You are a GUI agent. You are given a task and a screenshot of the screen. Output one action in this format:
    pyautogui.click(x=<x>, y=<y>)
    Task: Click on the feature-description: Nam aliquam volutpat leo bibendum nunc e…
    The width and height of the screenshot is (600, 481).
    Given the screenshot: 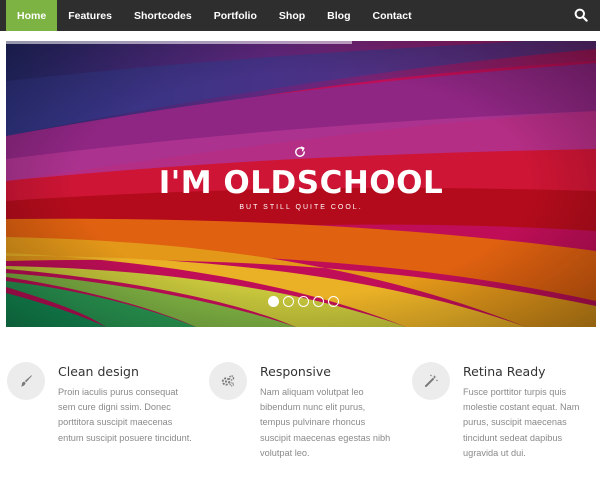 What is the action you would take?
    pyautogui.click(x=325, y=422)
    